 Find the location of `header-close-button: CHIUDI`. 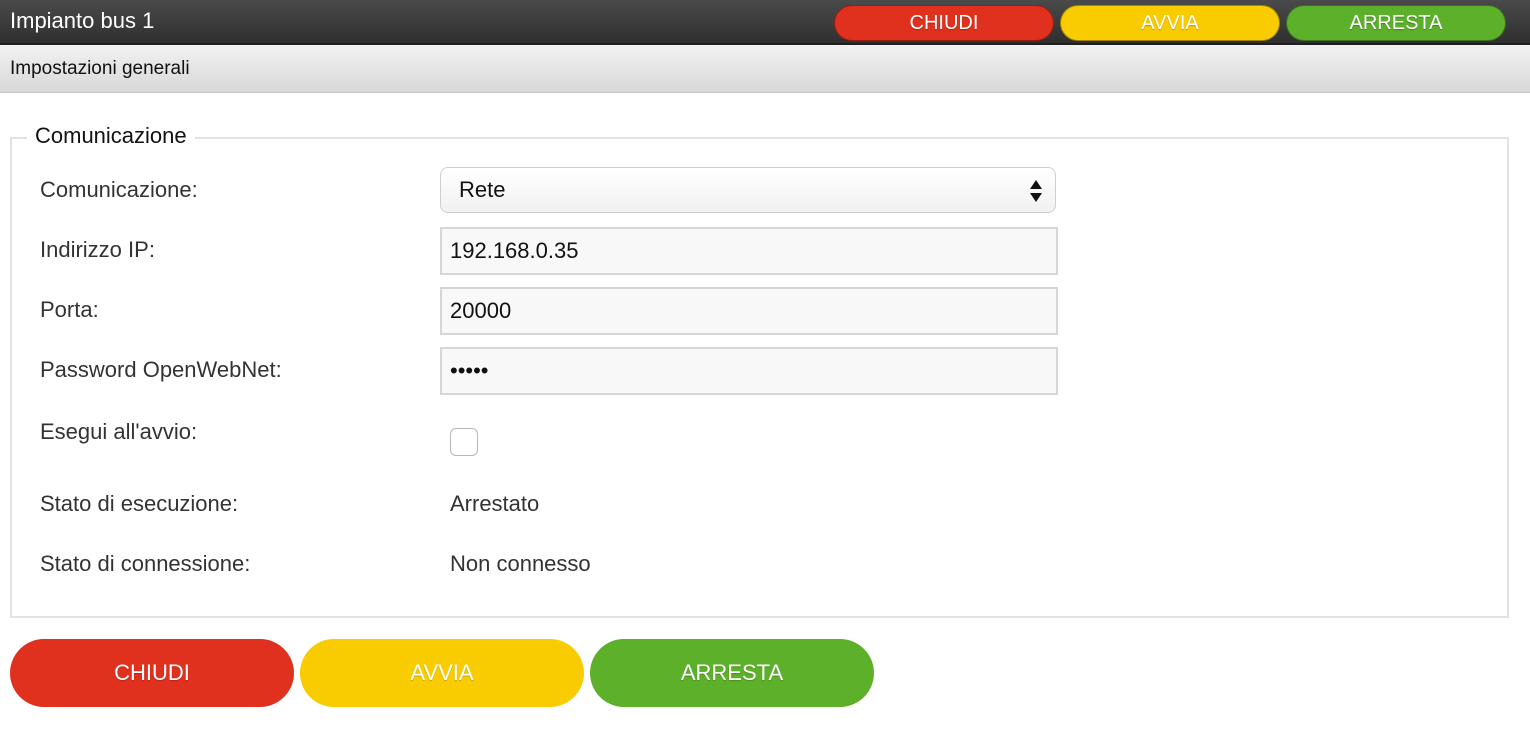

header-close-button: CHIUDI is located at coordinates (944, 23).